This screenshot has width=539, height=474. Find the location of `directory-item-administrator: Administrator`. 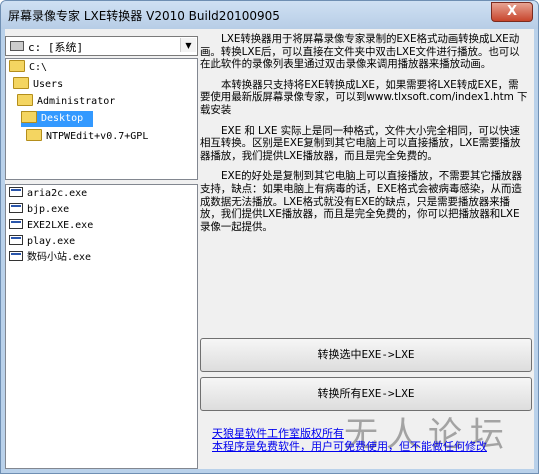

directory-item-administrator: Administrator is located at coordinates (77, 102).